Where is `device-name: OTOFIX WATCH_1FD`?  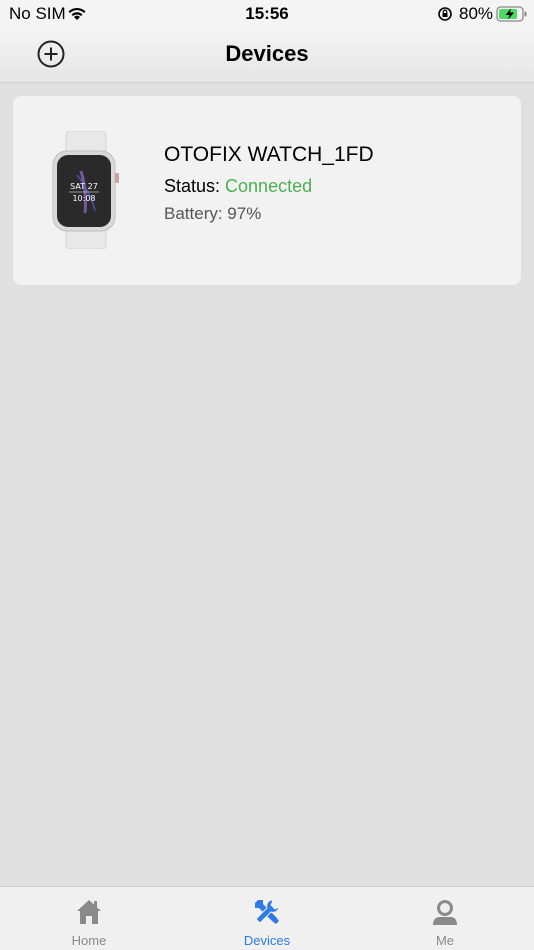
device-name: OTOFIX WATCH_1FD is located at coordinates (269, 154).